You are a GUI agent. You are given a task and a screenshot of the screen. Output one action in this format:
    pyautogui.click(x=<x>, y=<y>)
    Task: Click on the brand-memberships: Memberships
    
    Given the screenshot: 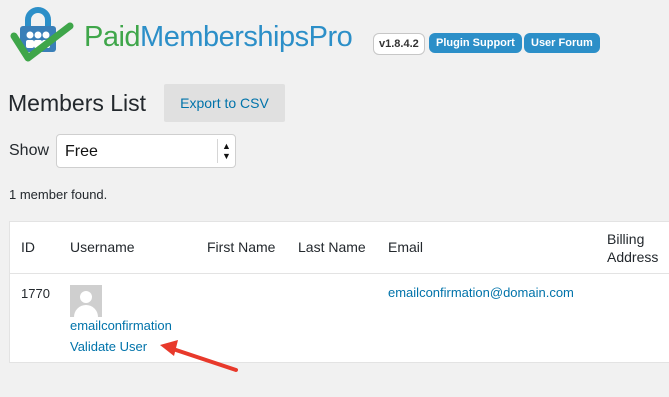 What is the action you would take?
    pyautogui.click(x=224, y=37)
    